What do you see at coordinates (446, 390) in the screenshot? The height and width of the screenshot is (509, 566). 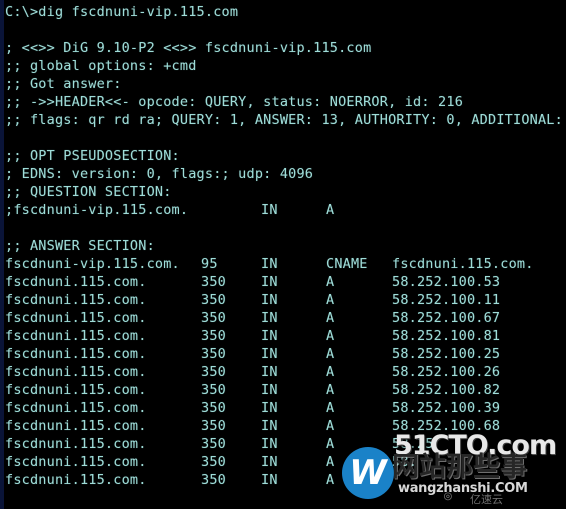 I see `answer-data: 58.252.100.82` at bounding box center [446, 390].